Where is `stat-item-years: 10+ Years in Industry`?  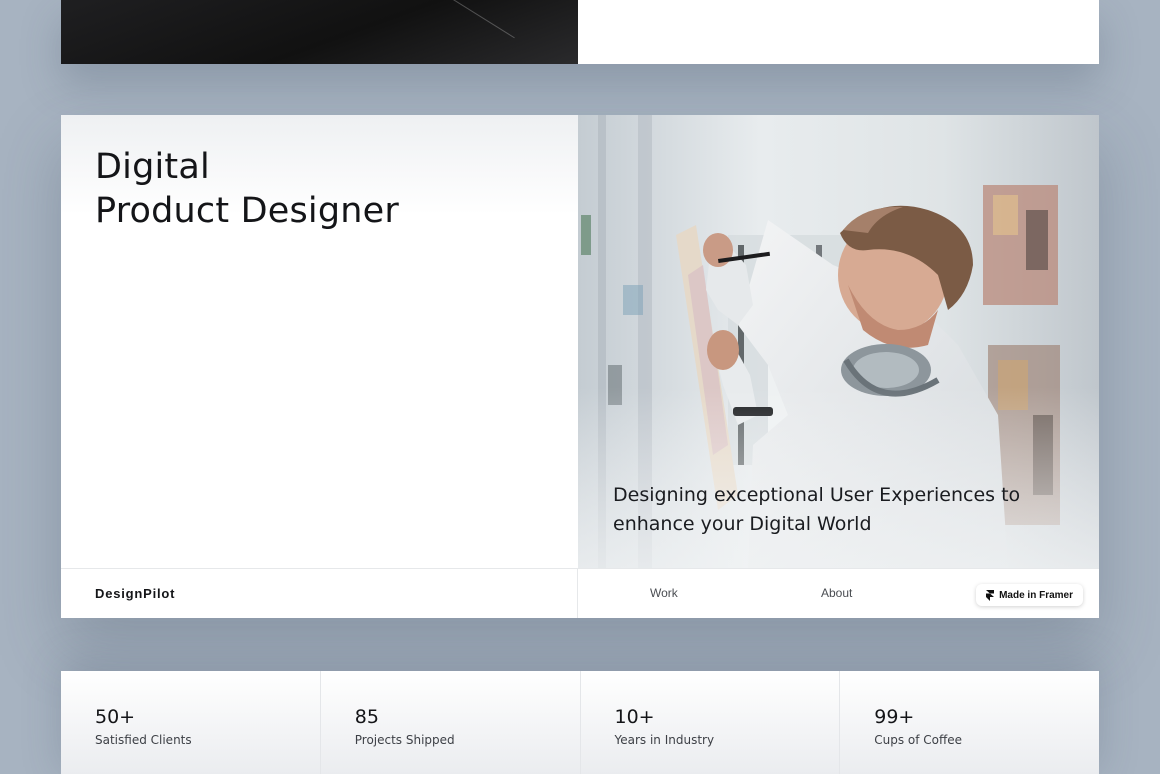 stat-item-years: 10+ Years in Industry is located at coordinates (710, 722).